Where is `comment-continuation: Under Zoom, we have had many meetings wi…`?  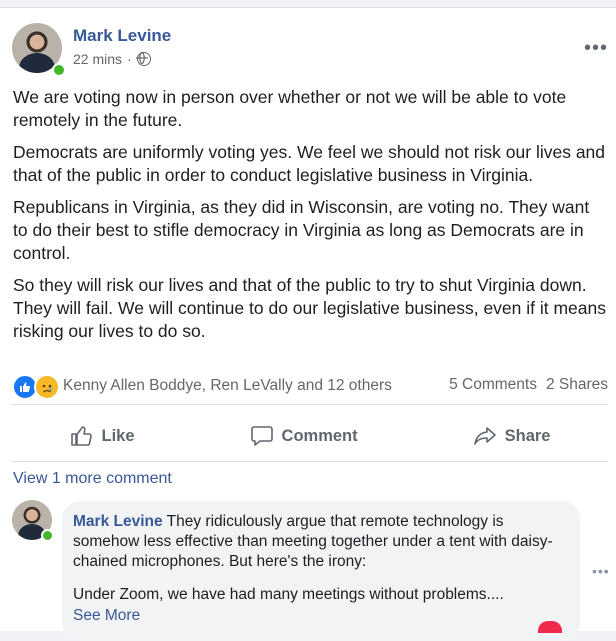 comment-continuation: Under Zoom, we have had many meetings wi… is located at coordinates (322, 605).